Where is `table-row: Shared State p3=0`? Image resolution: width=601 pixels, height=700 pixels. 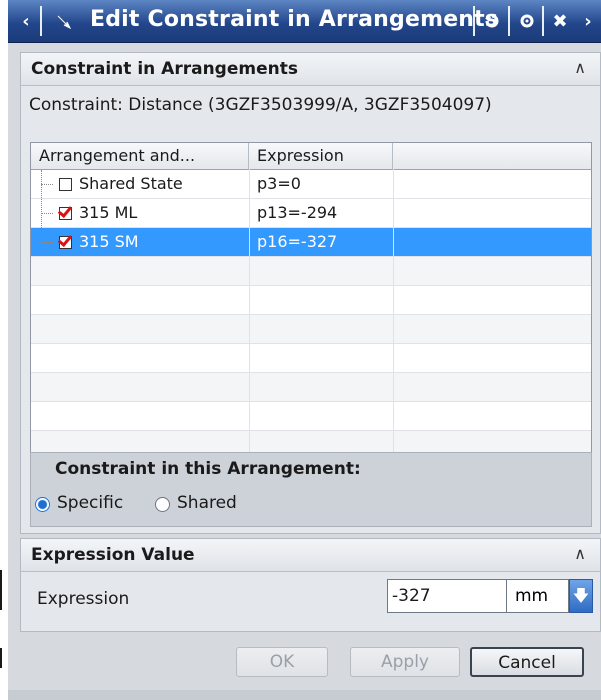
table-row: Shared State p3=0 is located at coordinates (311, 184).